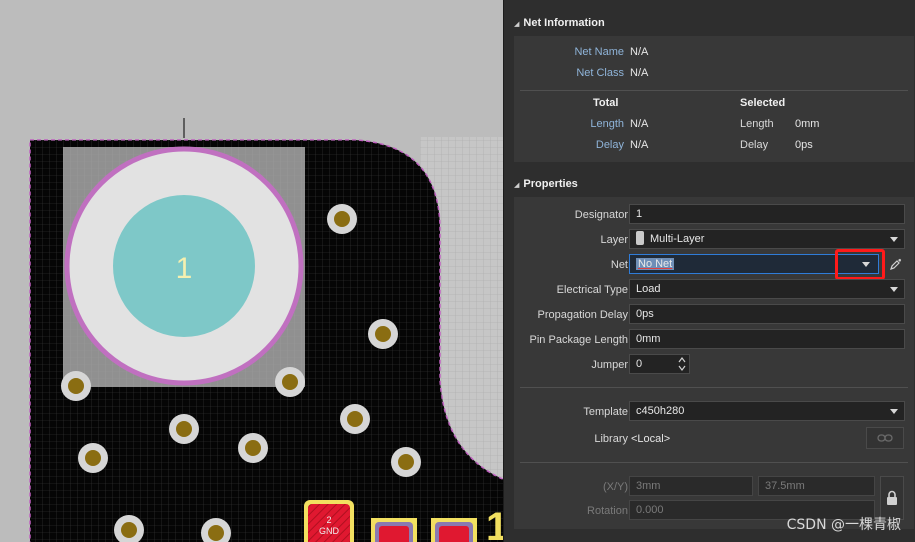  Describe the element at coordinates (564, 23) in the screenshot. I see `net-info-title: Net Information` at that location.